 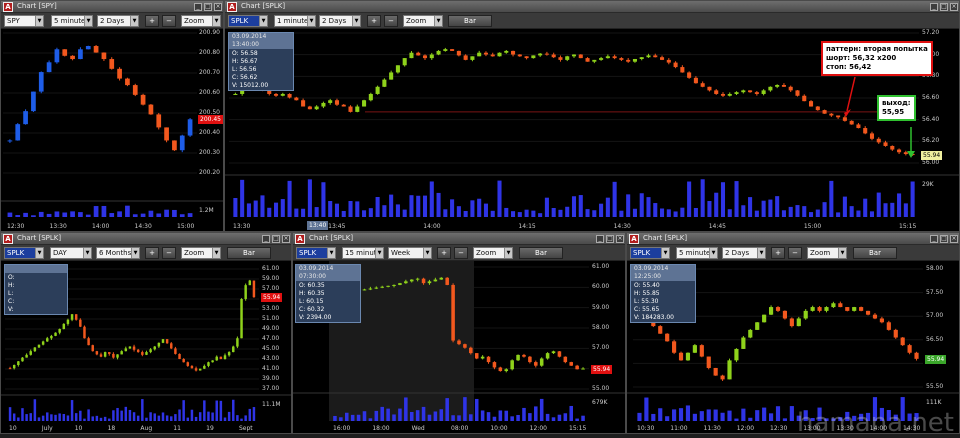 What do you see at coordinates (601, 369) in the screenshot?
I see `last-price-tag: 55.94` at bounding box center [601, 369].